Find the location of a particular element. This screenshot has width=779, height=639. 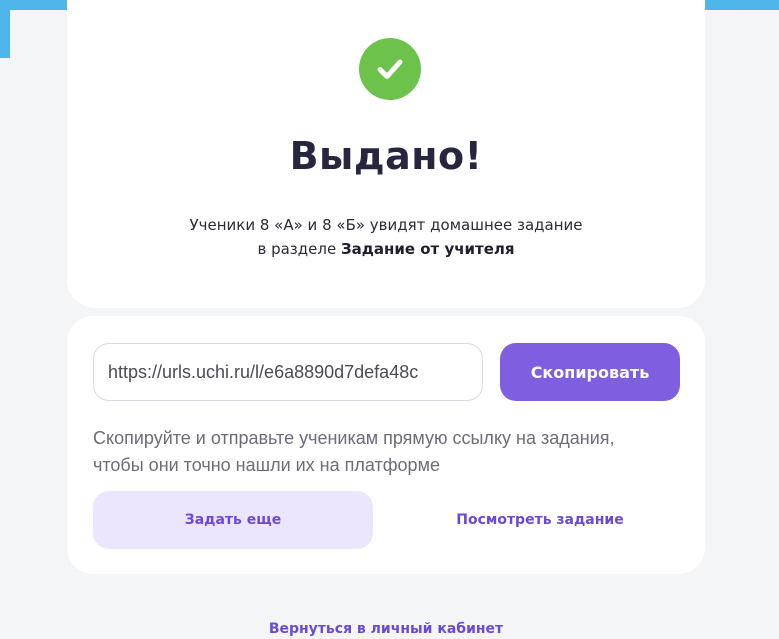

share-hint-line2: чтобы они точно нашли их на платформе is located at coordinates (266, 465).